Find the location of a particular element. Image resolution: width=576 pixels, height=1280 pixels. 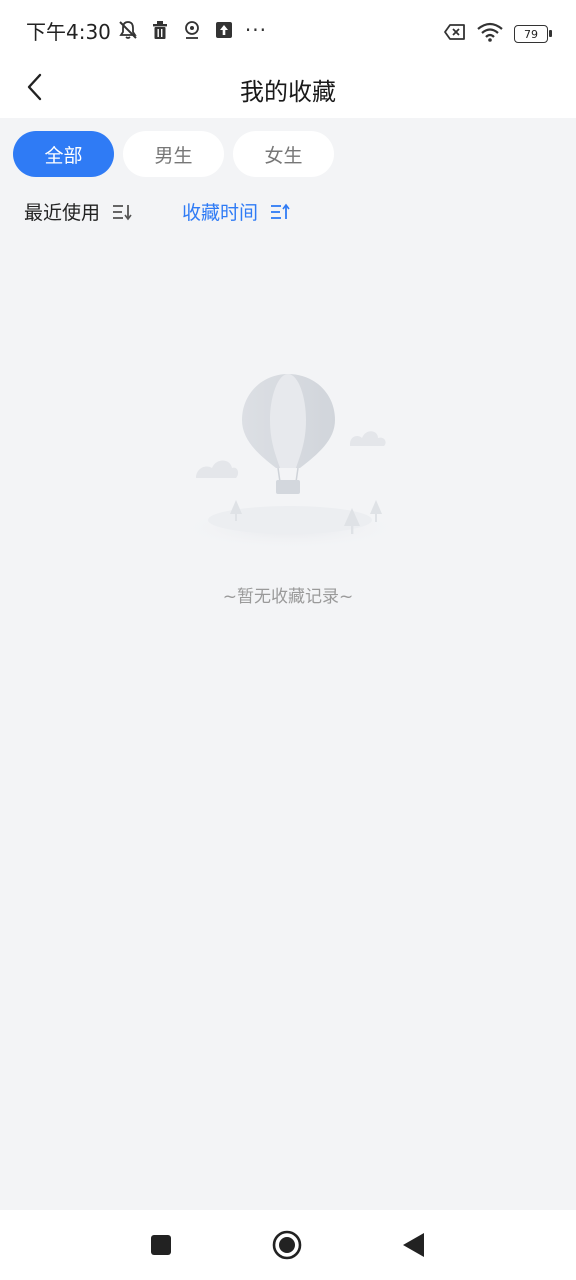

empty-state-text: ~暂无收藏记录~ is located at coordinates (288, 597).